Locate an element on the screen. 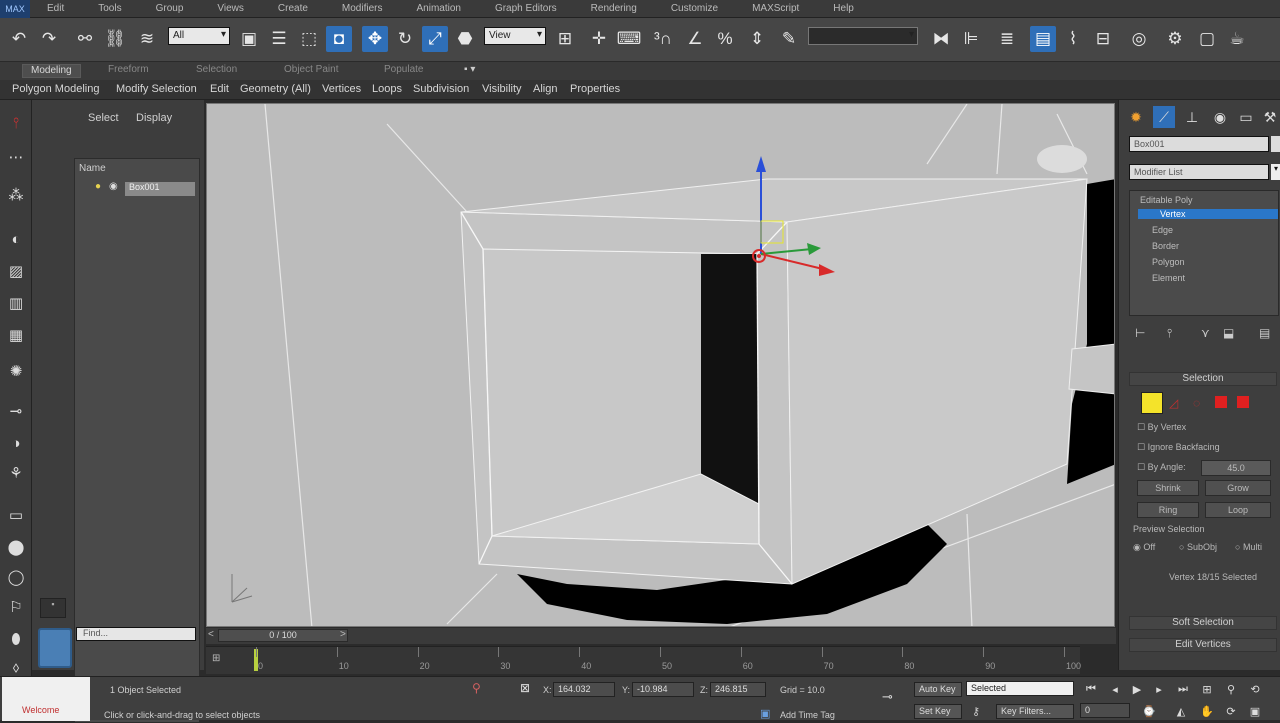  panel-align: Align is located at coordinates (545, 89).